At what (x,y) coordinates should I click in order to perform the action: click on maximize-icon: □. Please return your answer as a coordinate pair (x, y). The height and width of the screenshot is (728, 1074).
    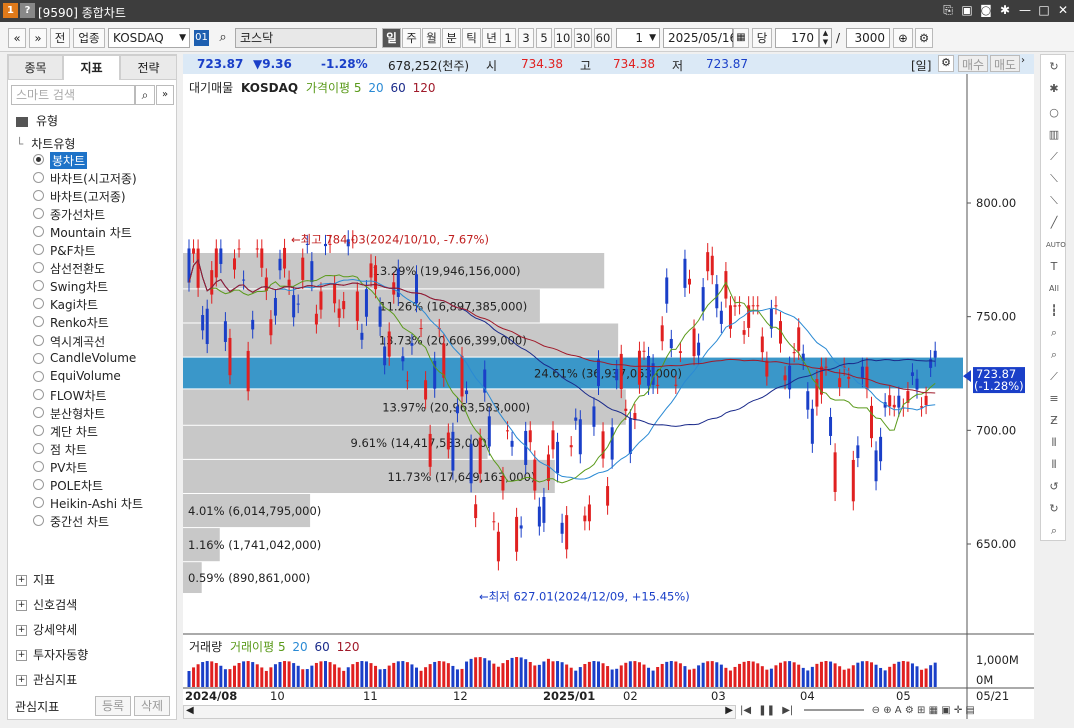
    Looking at the image, I should click on (1044, 10).